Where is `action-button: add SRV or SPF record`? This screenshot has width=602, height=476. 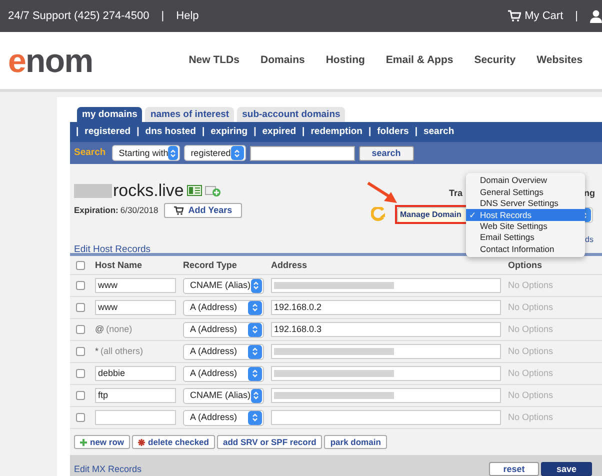 action-button: add SRV or SPF record is located at coordinates (269, 442).